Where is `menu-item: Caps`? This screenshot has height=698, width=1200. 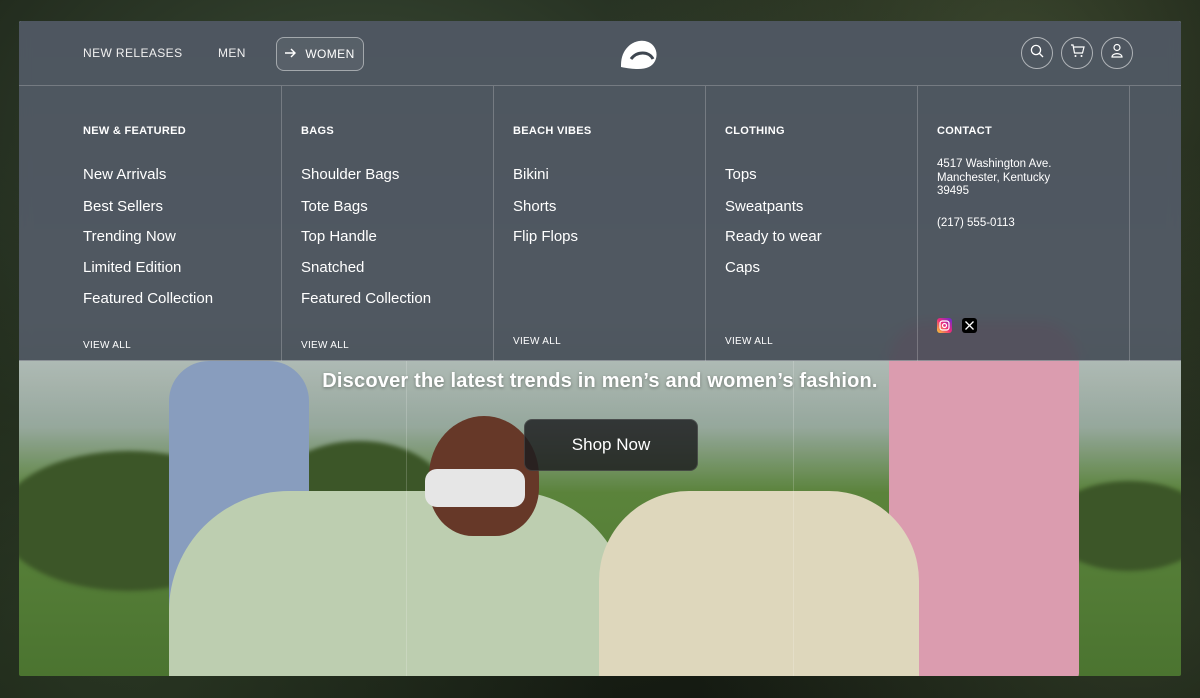
menu-item: Caps is located at coordinates (742, 267).